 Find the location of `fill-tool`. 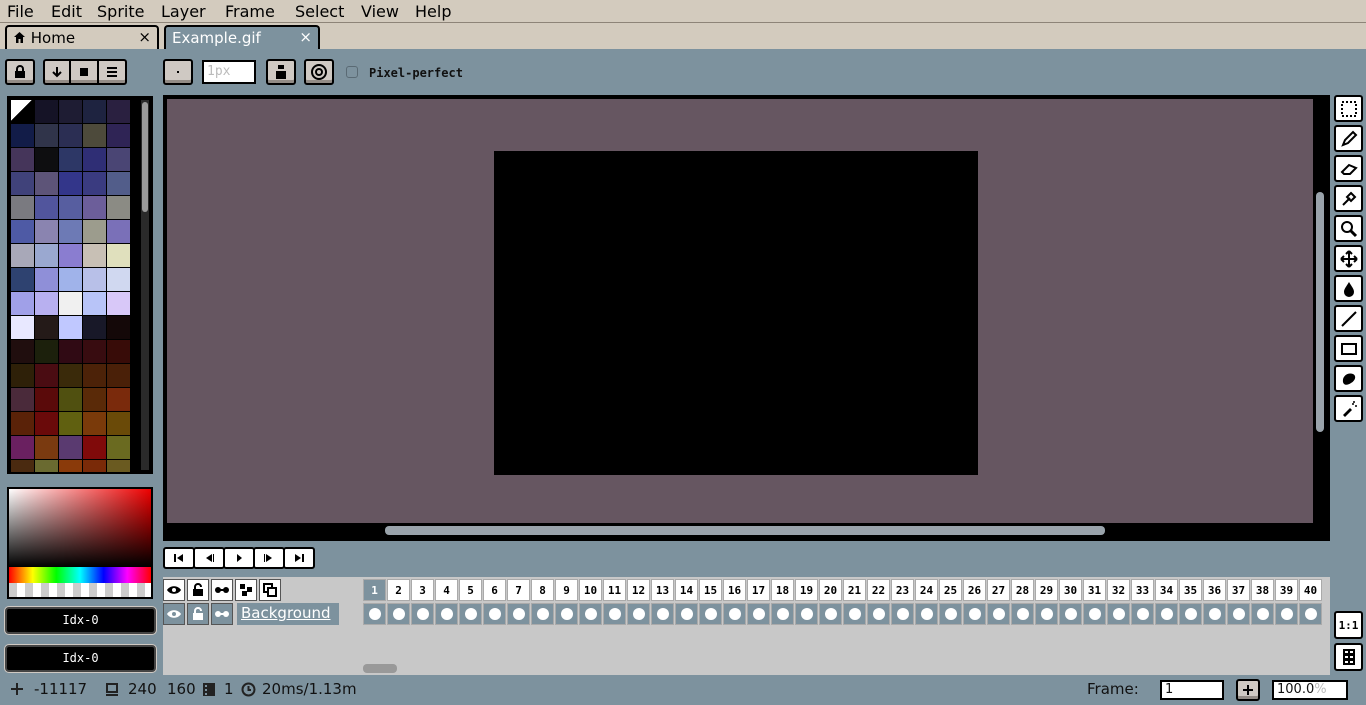

fill-tool is located at coordinates (1348, 288).